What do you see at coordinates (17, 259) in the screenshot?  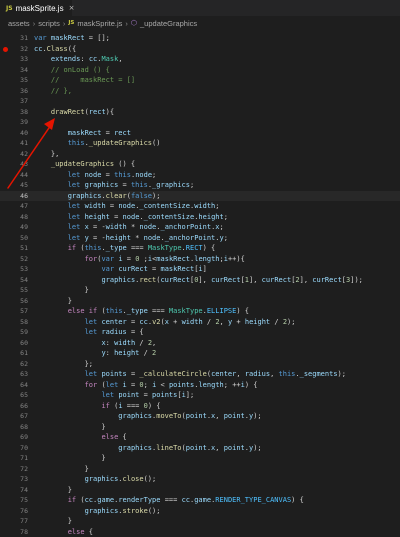 I see `line-number: 52` at bounding box center [17, 259].